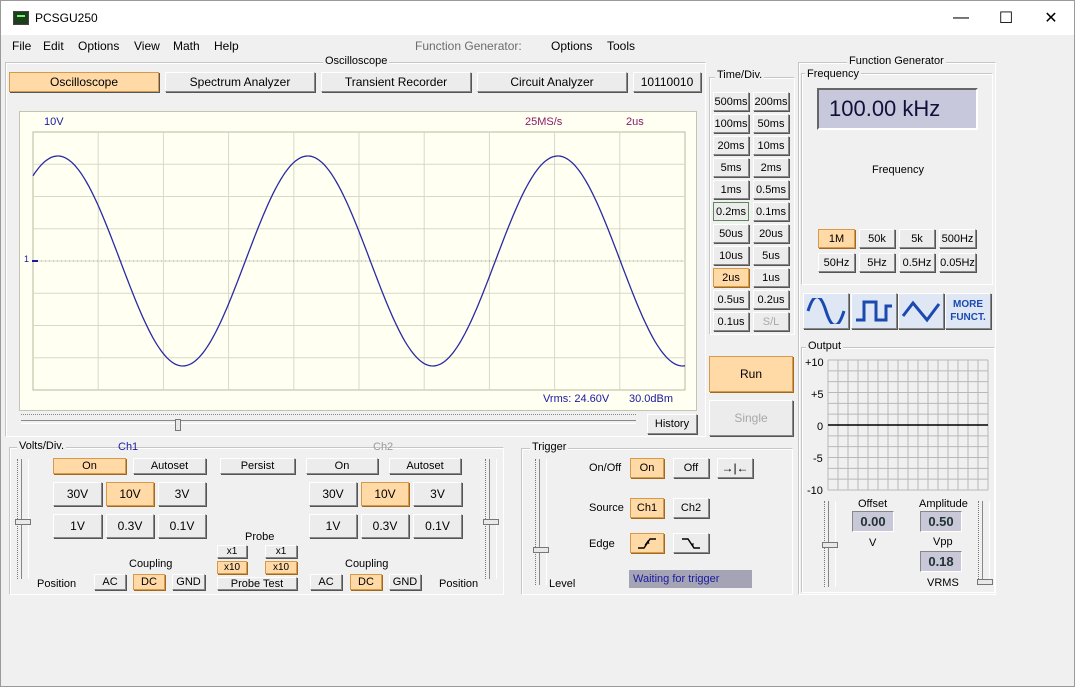 This screenshot has width=1085, height=695. Describe the element at coordinates (771, 233) in the screenshot. I see `timediv-button-20us: 20us` at that location.